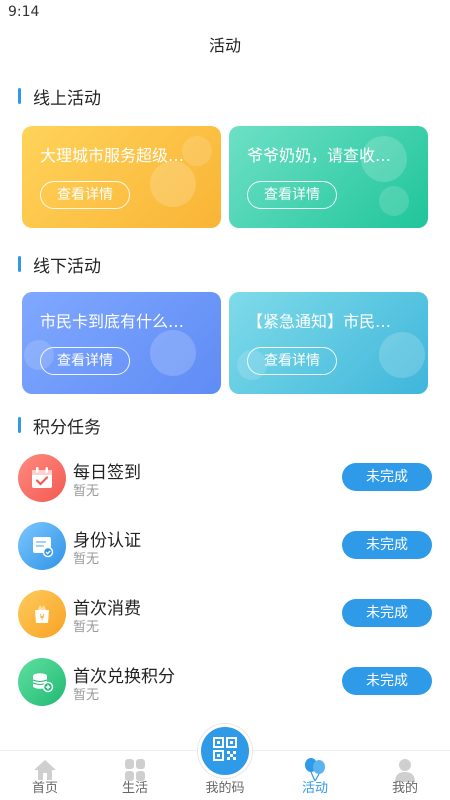 This screenshot has width=450, height=800. I want to click on tab-home: 首页, so click(45, 775).